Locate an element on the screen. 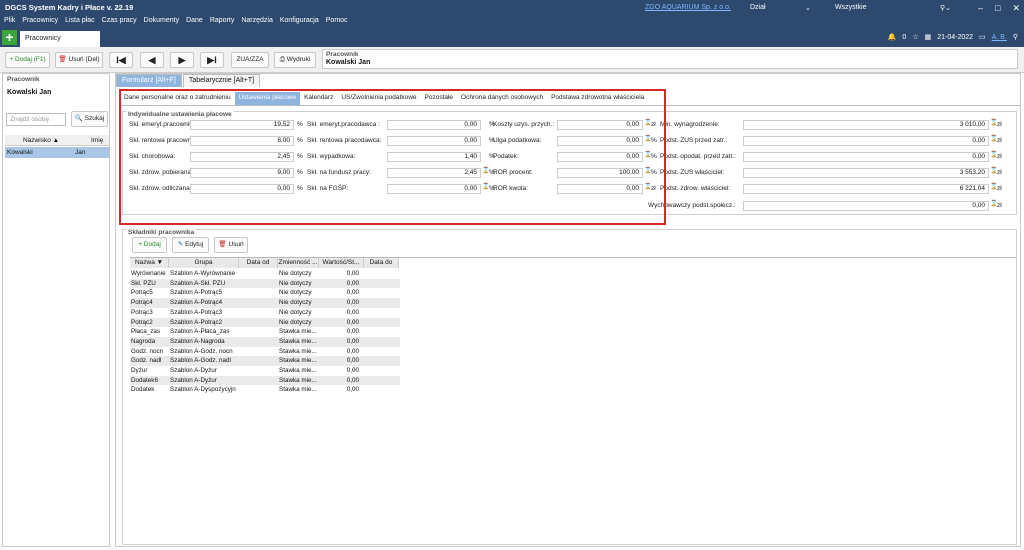 The image size is (1024, 550). menu-dokumenty: Dokumenty is located at coordinates (161, 20).